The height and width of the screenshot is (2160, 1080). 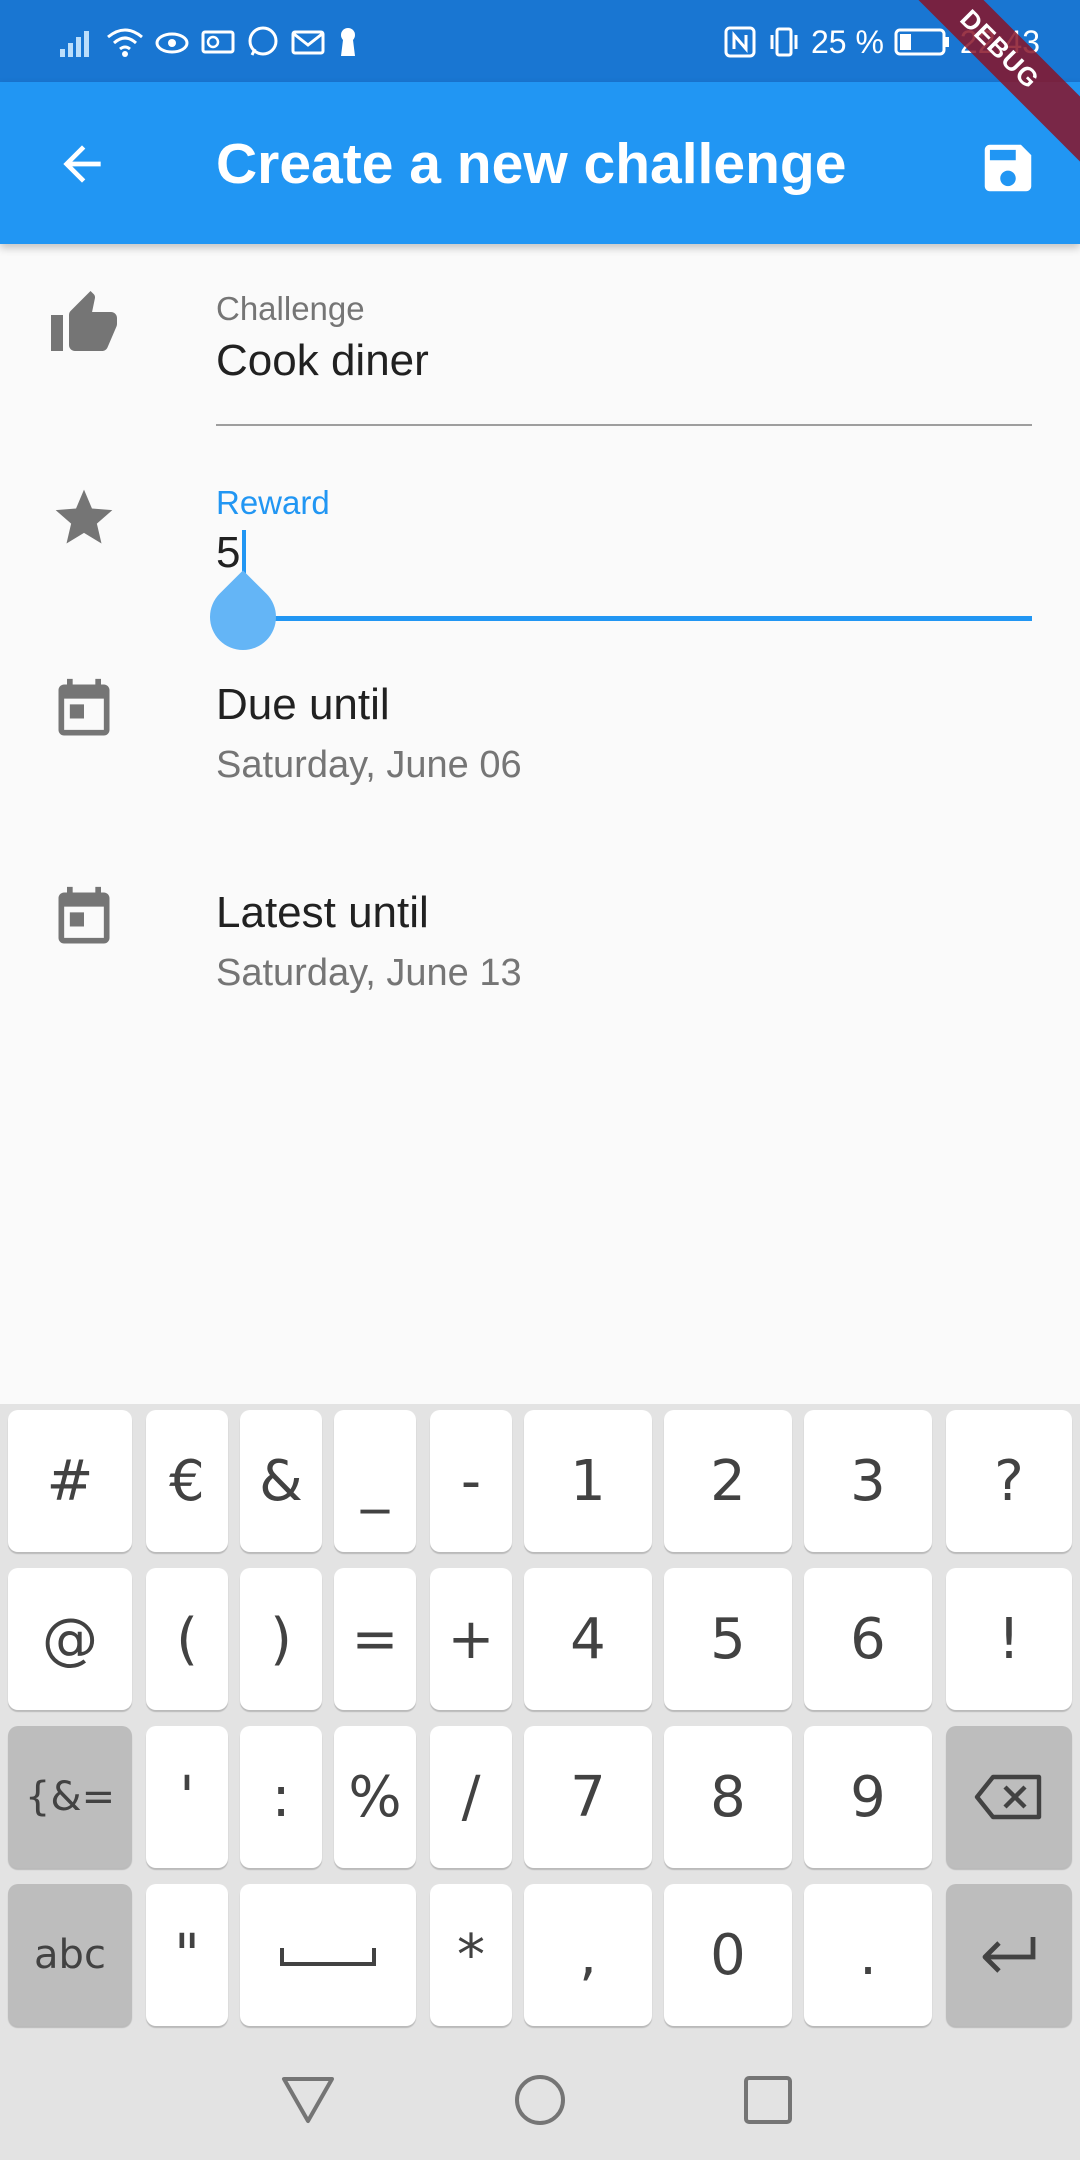 What do you see at coordinates (172, 43) in the screenshot?
I see `eye-icon` at bounding box center [172, 43].